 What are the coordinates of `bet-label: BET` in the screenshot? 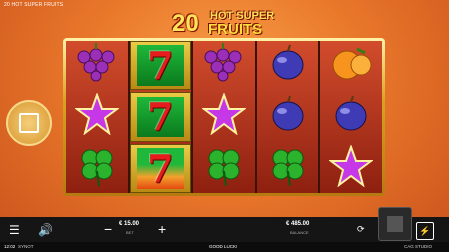 It's located at (130, 232).